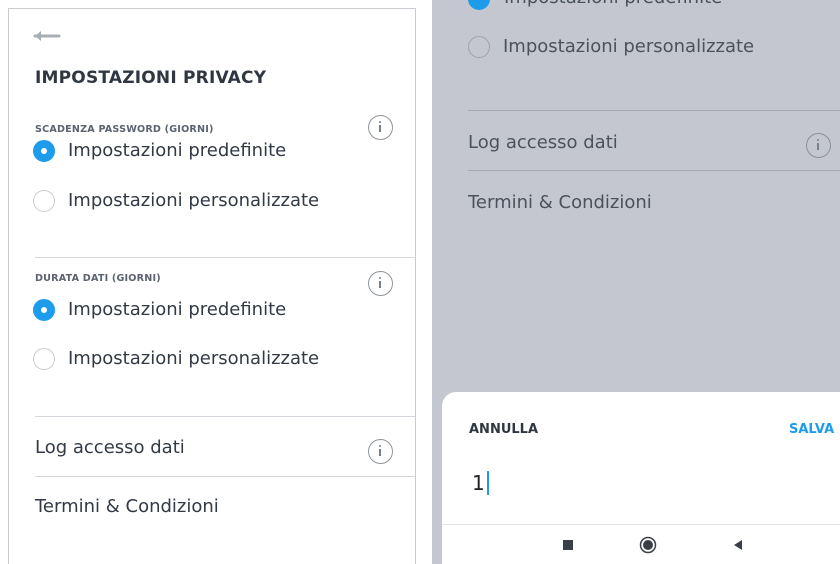 This screenshot has height=564, width=840. Describe the element at coordinates (568, 545) in the screenshot. I see `square-recent-apps-icon` at that location.